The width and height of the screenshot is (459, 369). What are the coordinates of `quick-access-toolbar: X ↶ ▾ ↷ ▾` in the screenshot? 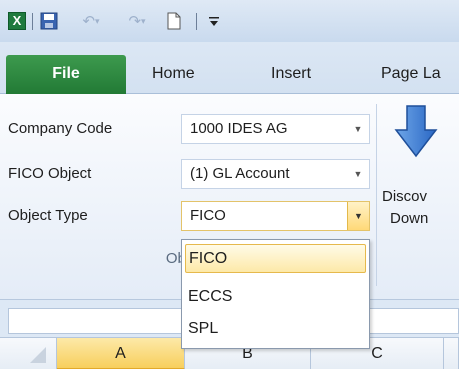 It's located at (229, 21).